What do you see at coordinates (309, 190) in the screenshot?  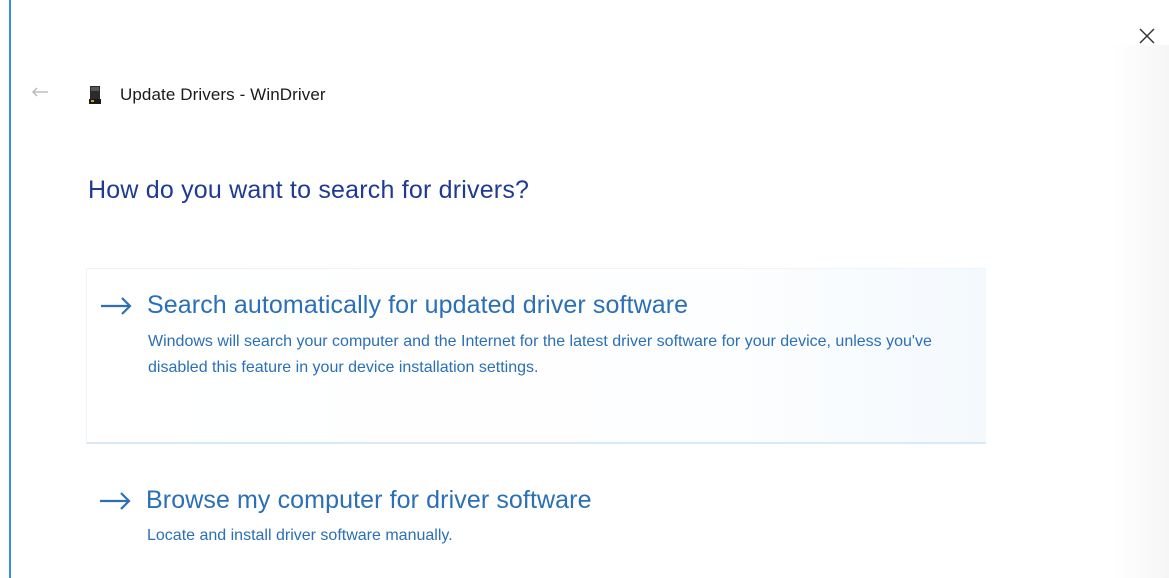 I see `page-heading: How do you want to search for drivers?` at bounding box center [309, 190].